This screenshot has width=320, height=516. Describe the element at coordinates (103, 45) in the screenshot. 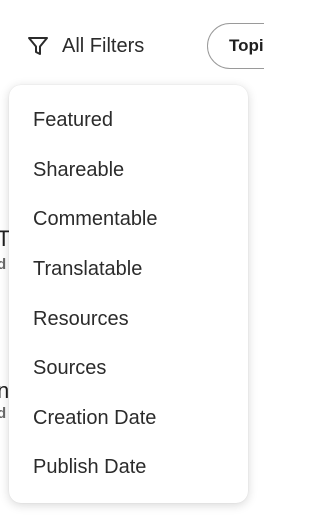

I see `all-filters-label: All Filters` at that location.